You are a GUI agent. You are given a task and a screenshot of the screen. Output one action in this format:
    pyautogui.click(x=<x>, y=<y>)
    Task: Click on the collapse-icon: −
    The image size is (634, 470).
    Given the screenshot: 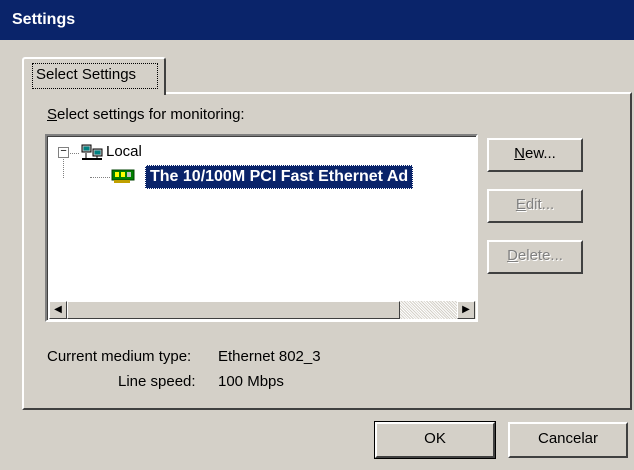 What is the action you would take?
    pyautogui.click(x=63, y=152)
    